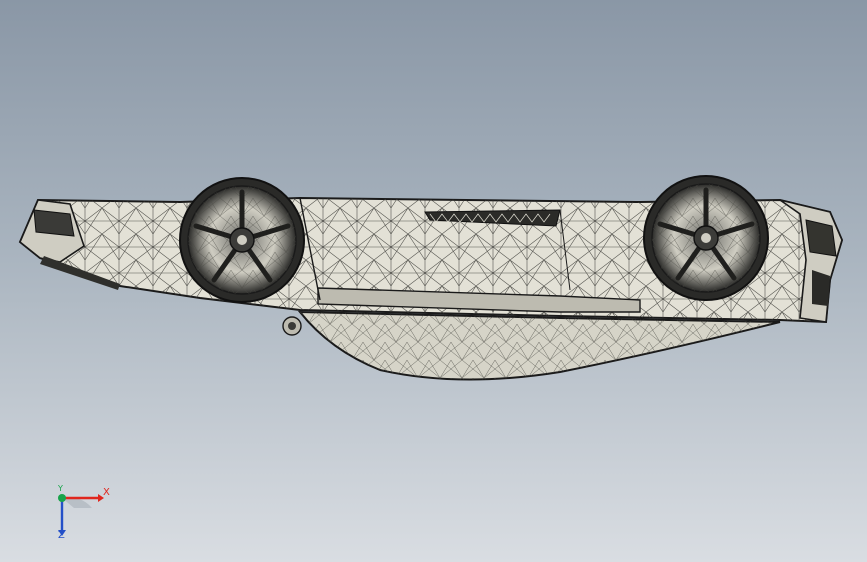  I want to click on front-wheel, so click(706, 238).